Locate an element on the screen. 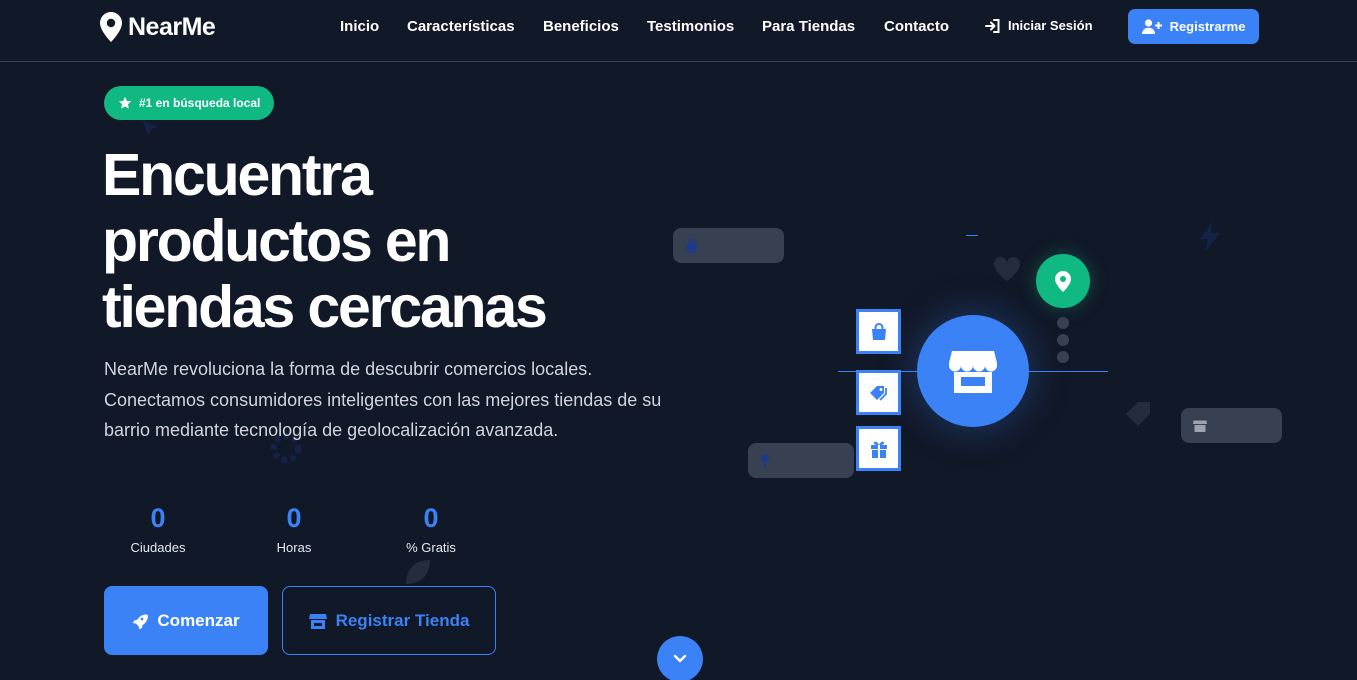 This screenshot has width=1357, height=680. leaf-icon is located at coordinates (418, 572).